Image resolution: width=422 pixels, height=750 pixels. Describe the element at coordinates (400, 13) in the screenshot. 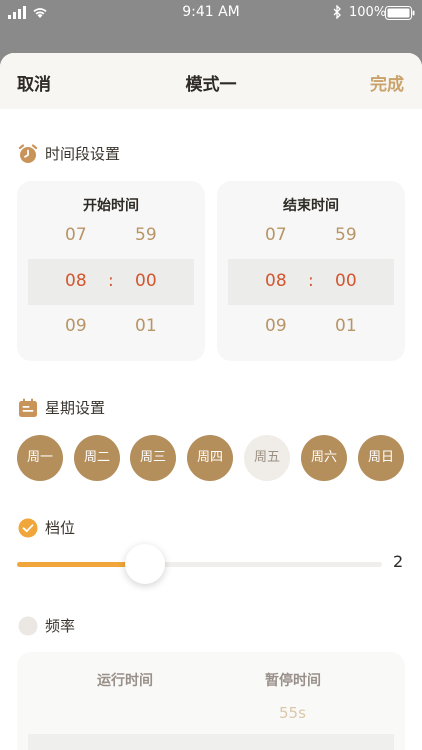

I see `battery-icon` at that location.